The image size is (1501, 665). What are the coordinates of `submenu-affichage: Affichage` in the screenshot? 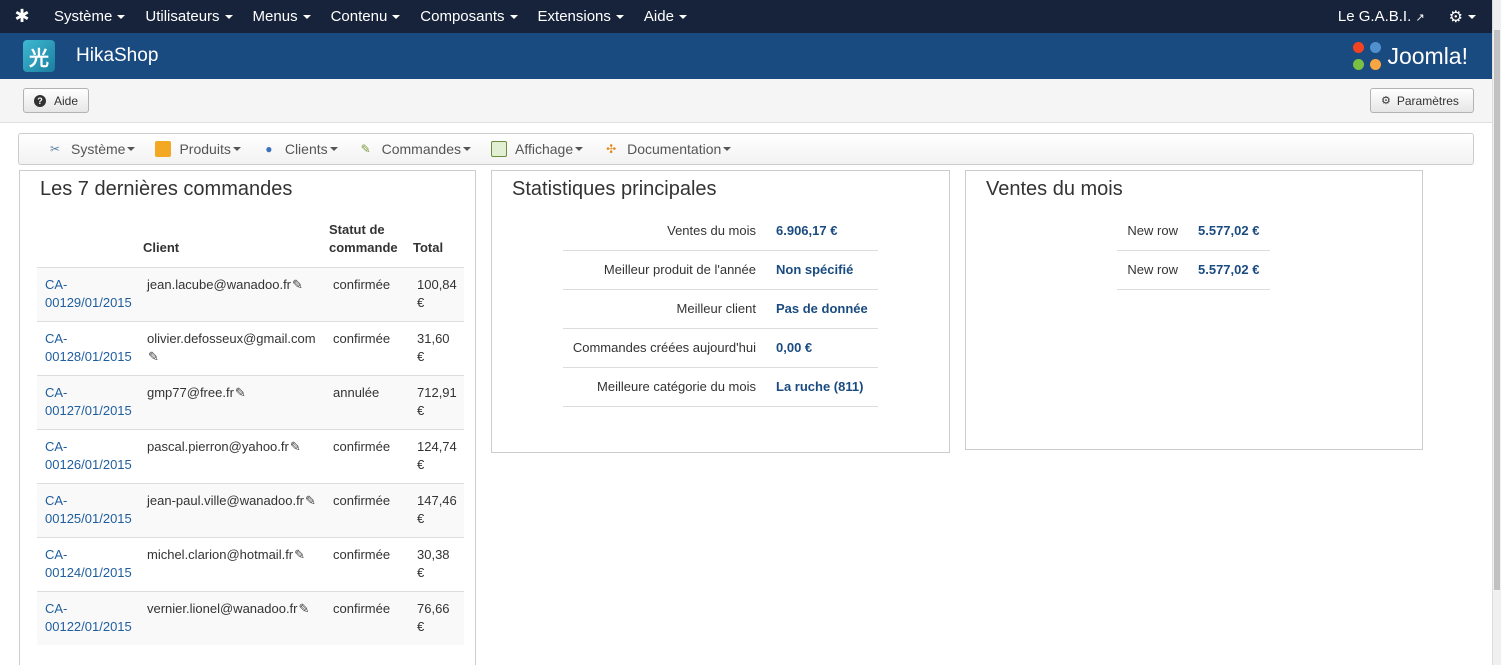 It's located at (537, 149).